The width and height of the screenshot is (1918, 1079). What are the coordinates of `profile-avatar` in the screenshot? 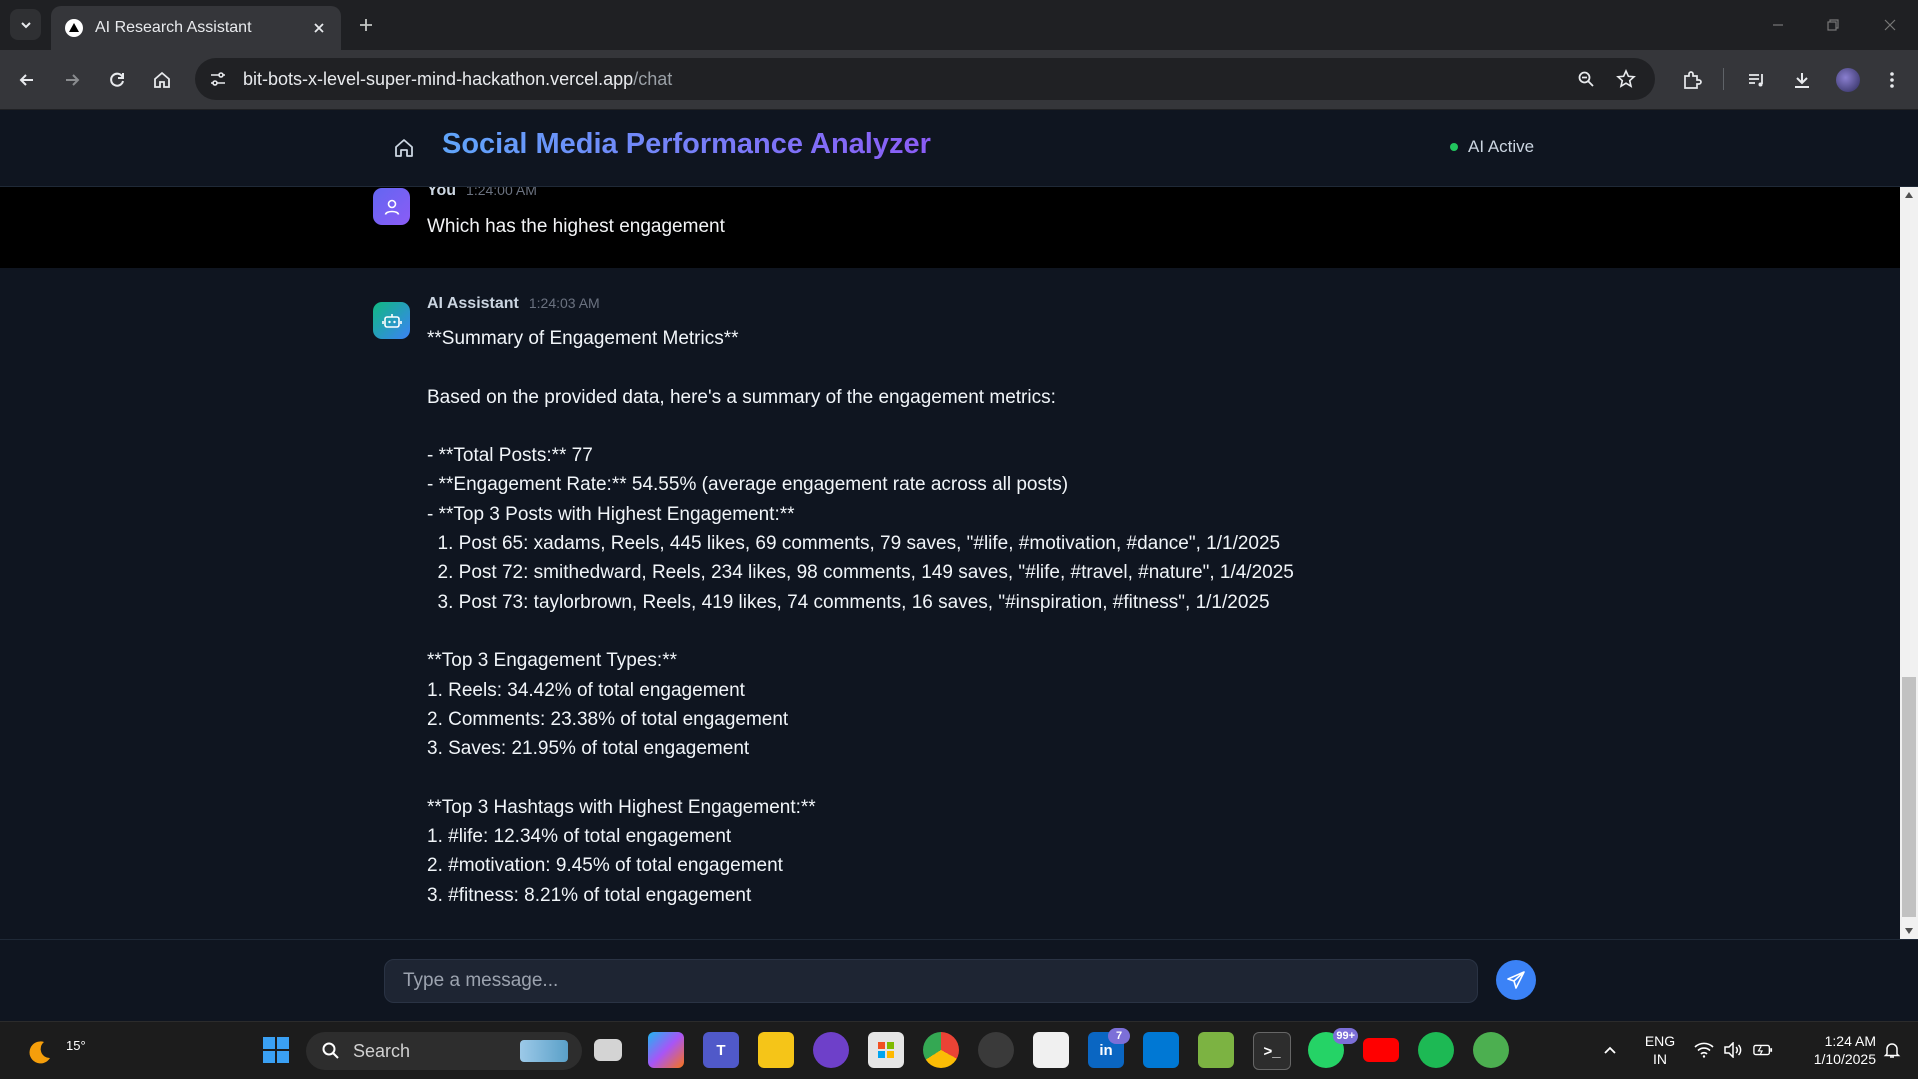 It's located at (1848, 80).